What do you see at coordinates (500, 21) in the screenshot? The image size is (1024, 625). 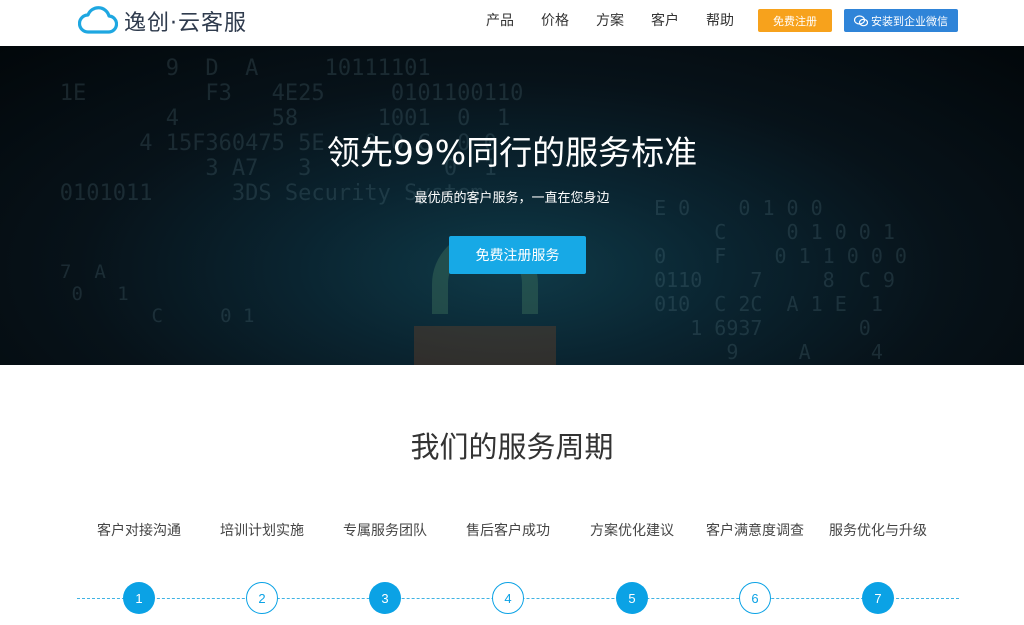 I see `nav-item-product: 产品` at bounding box center [500, 21].